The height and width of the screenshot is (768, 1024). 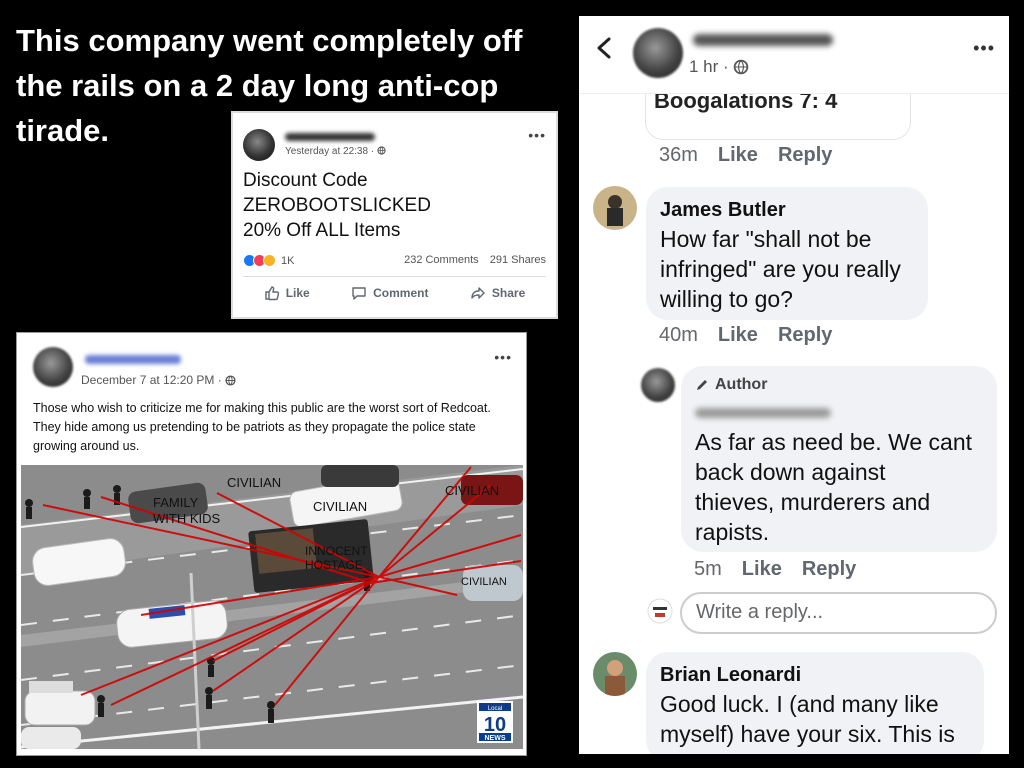 What do you see at coordinates (723, 210) in the screenshot?
I see `comment-author: James Butler` at bounding box center [723, 210].